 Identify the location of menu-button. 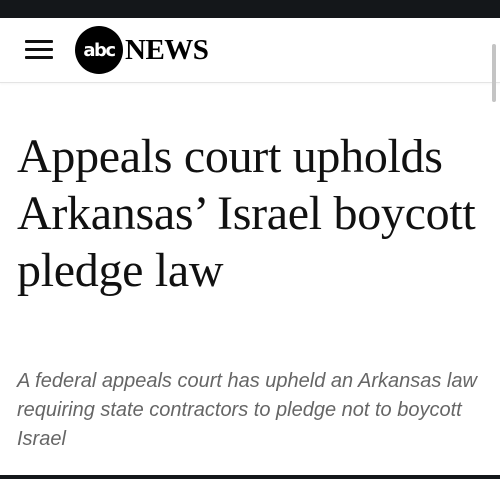
(39, 49).